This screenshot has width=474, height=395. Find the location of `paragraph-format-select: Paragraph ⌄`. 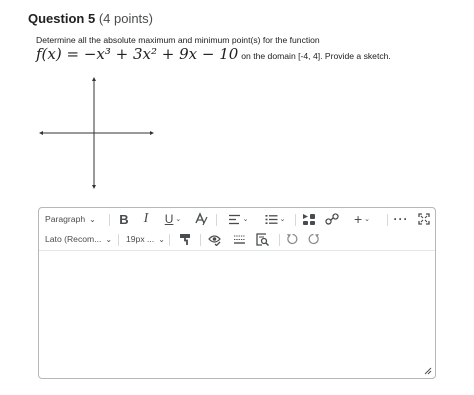

paragraph-format-select: Paragraph ⌄ is located at coordinates (75, 219).